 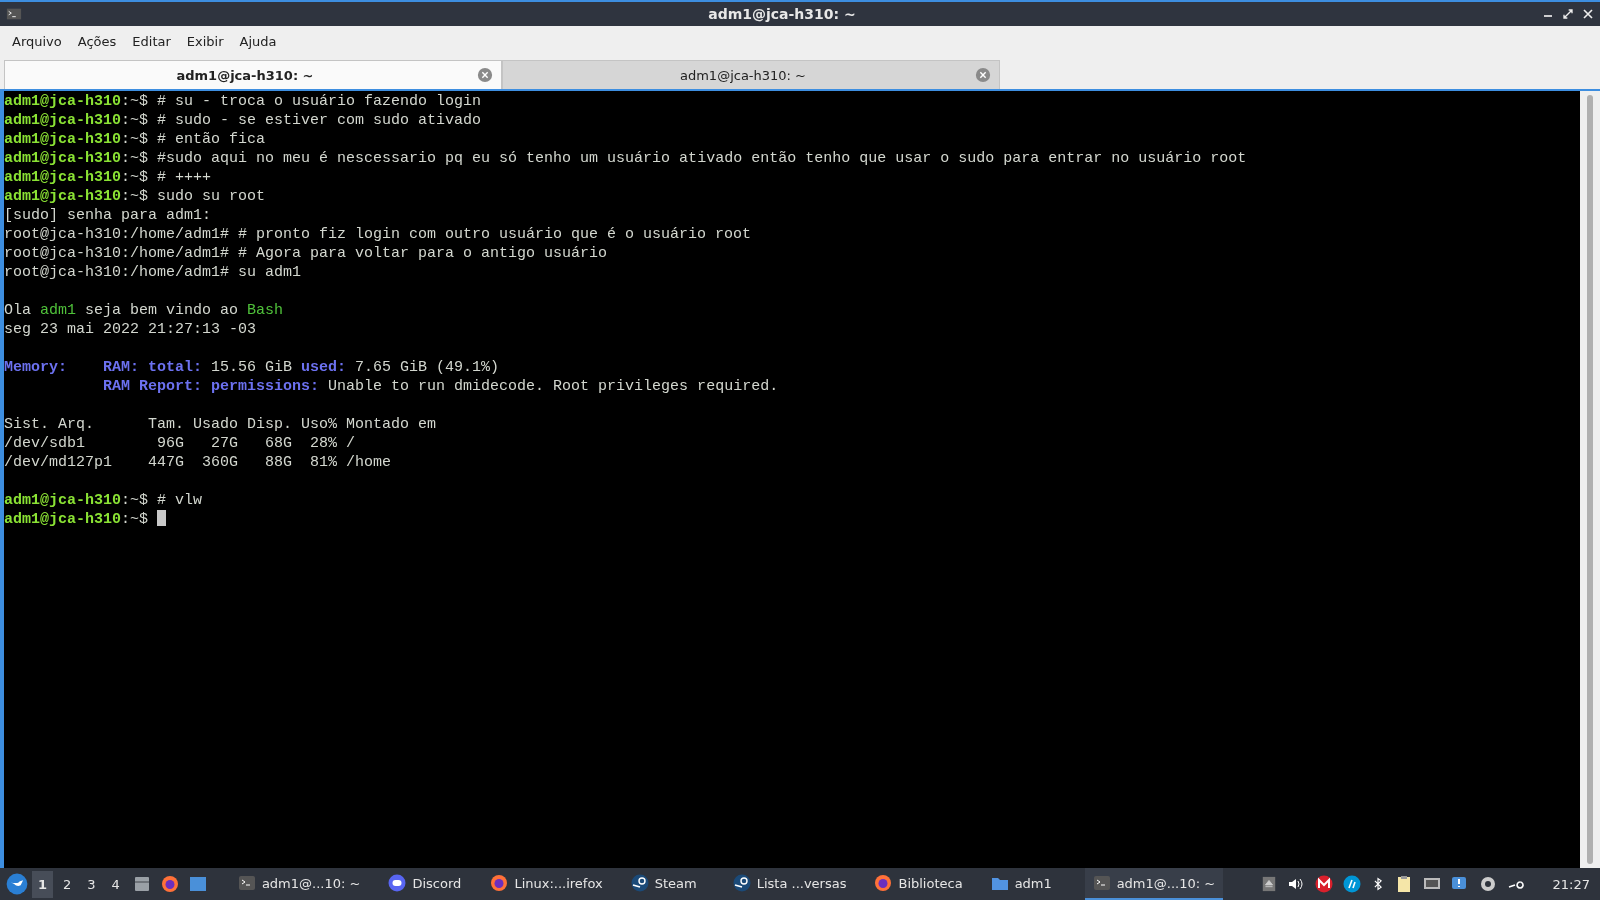 What do you see at coordinates (141, 884) in the screenshot?
I see `file-cabinet-icon` at bounding box center [141, 884].